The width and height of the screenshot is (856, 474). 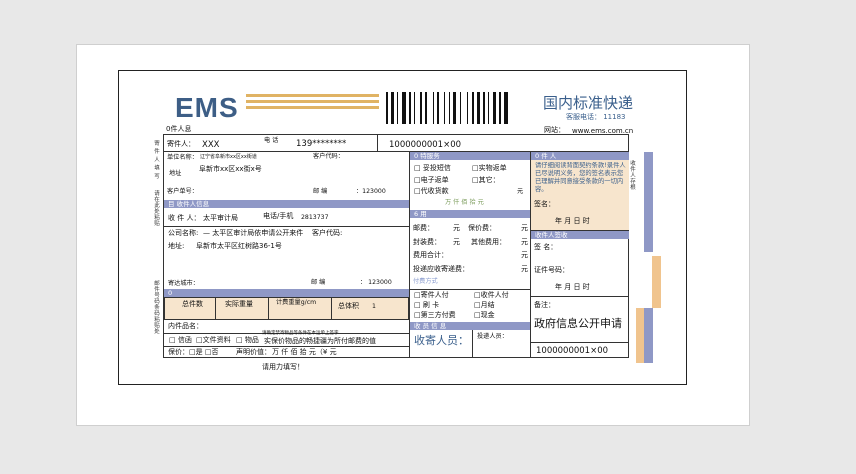 I want to click on recipient-city-label: 寄达城市：, so click(x=183, y=283).